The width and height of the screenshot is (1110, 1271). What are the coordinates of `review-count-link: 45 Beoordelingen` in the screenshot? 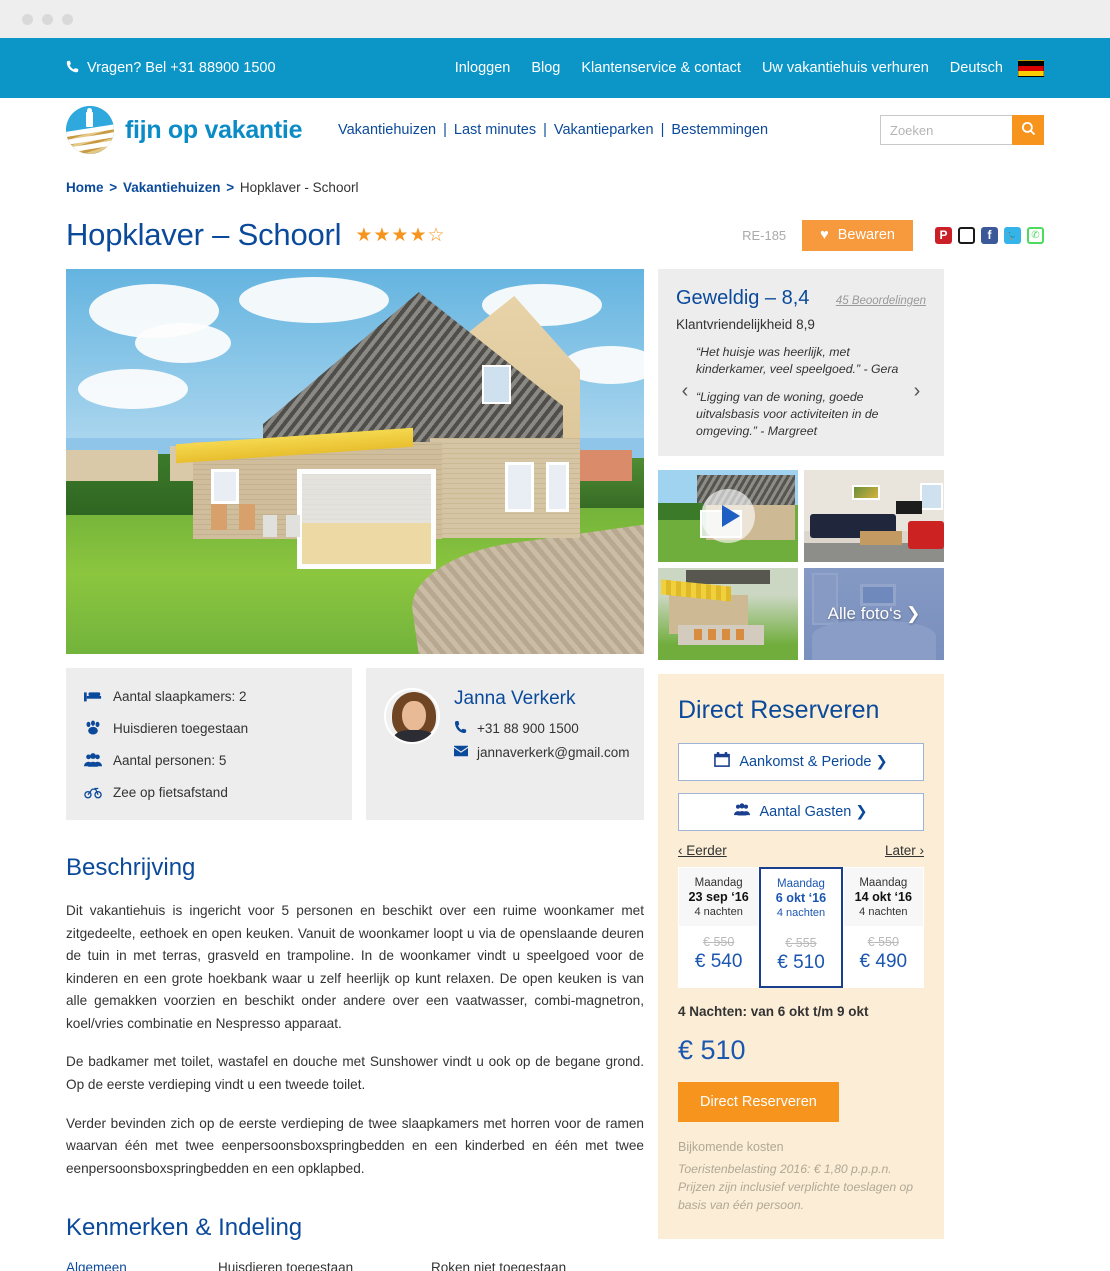 It's located at (881, 301).